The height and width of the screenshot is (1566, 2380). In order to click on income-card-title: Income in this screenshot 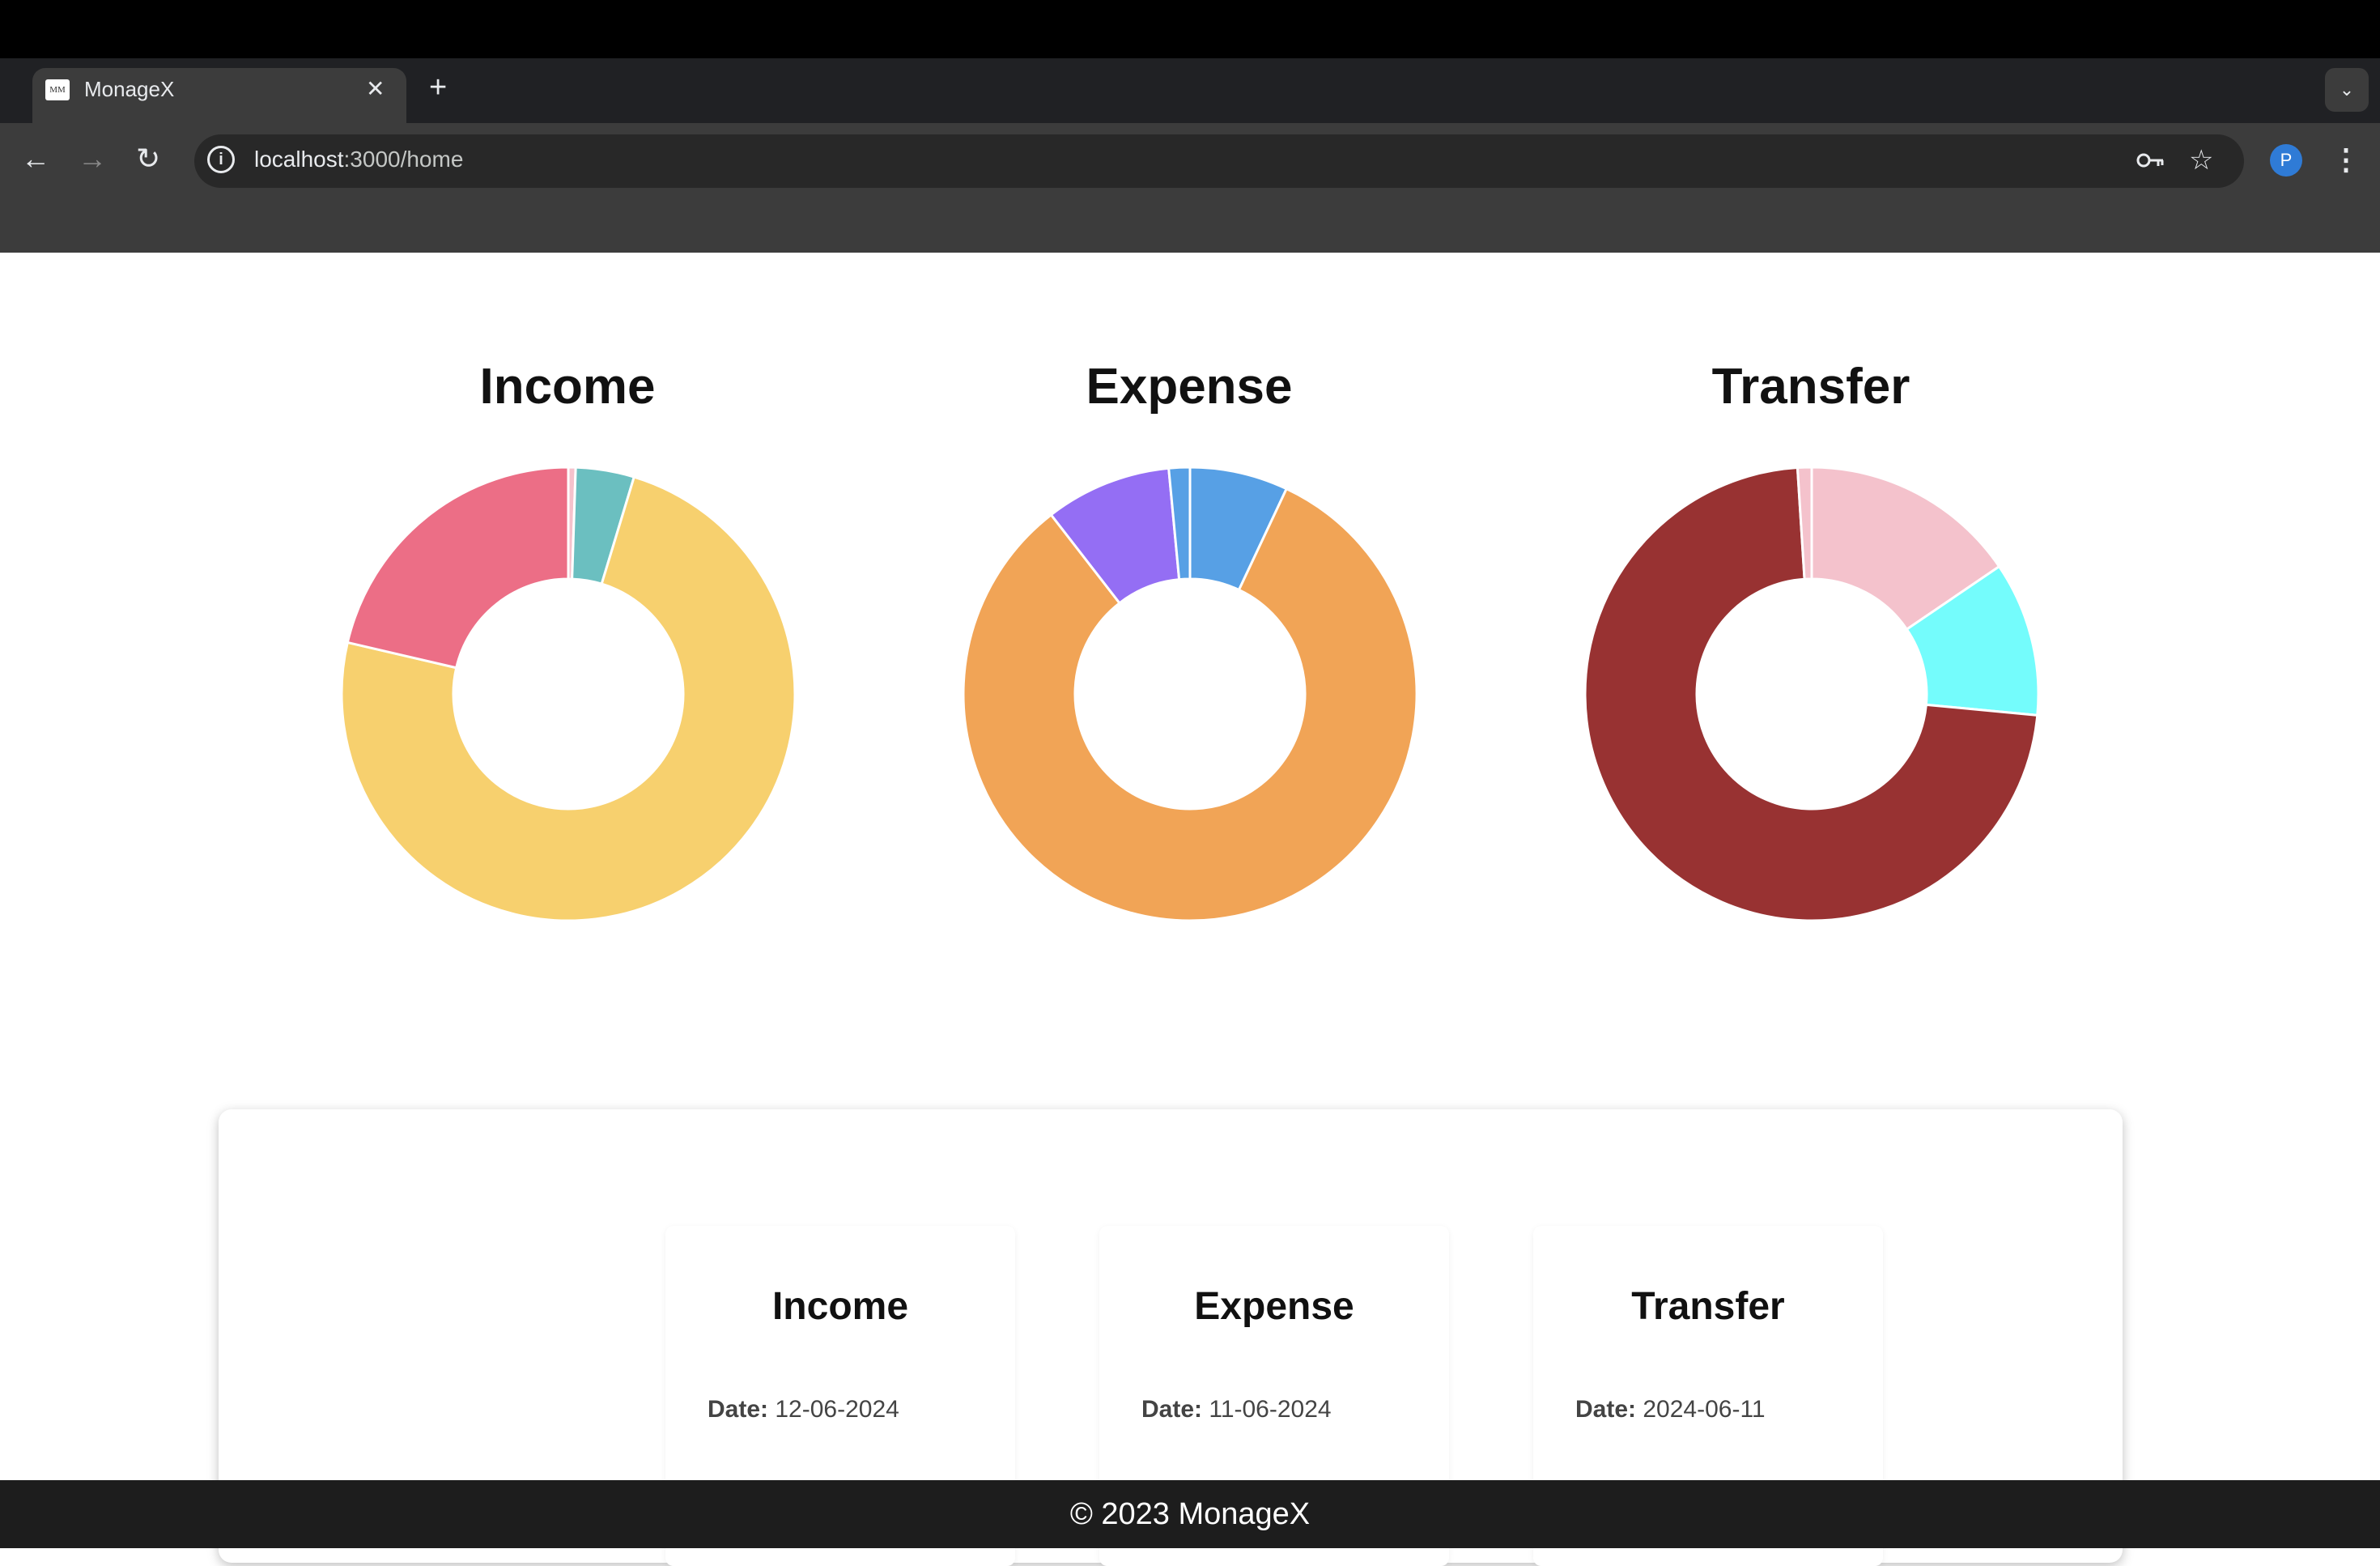, I will do `click(840, 1306)`.